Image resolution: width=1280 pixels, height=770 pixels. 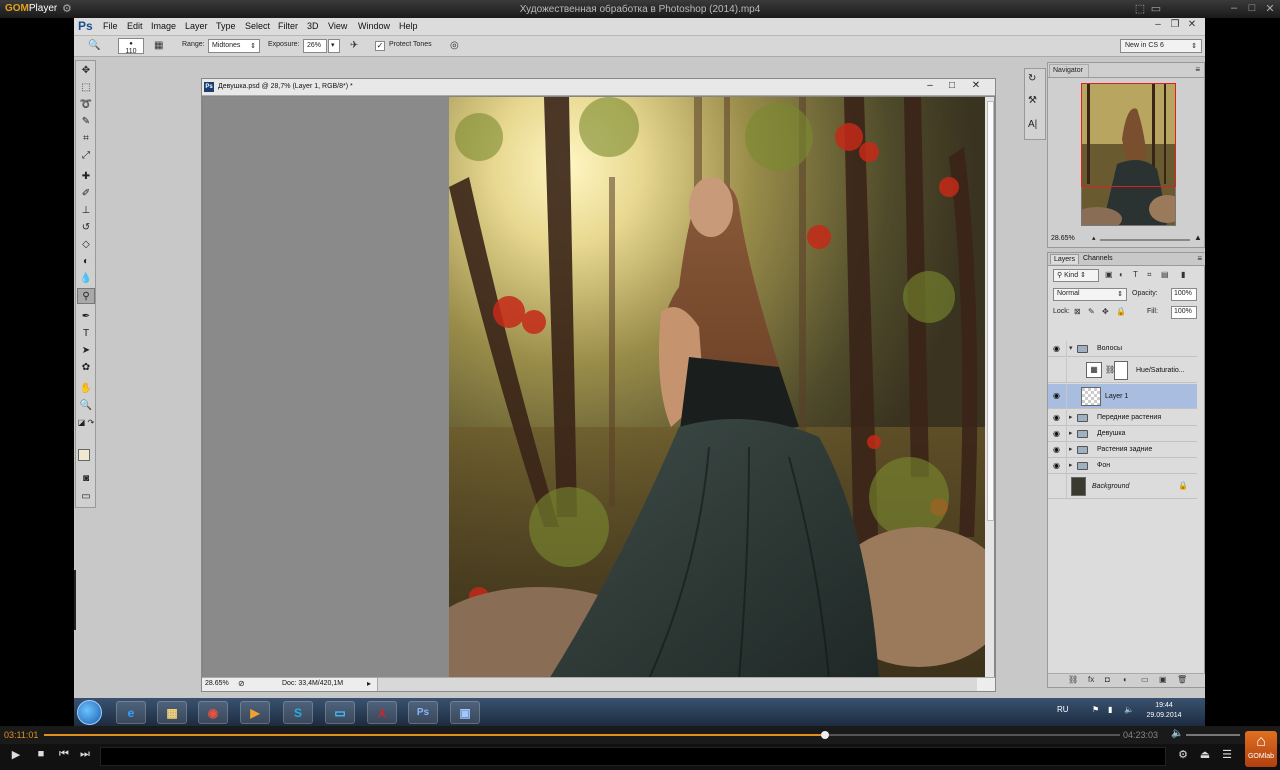 What do you see at coordinates (86, 279) in the screenshot?
I see `blur-tool-icon: 💧` at bounding box center [86, 279].